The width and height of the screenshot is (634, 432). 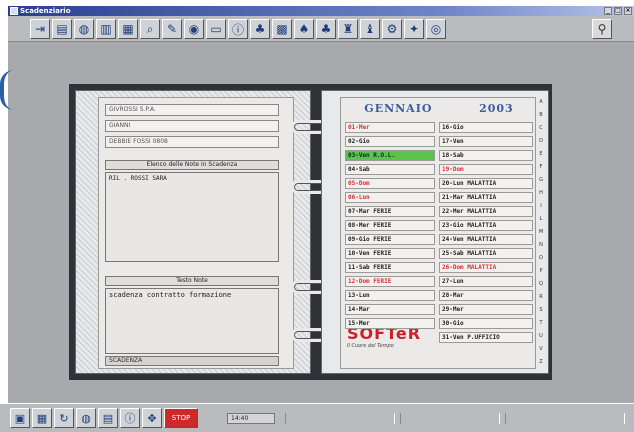 What do you see at coordinates (390, 197) in the screenshot?
I see `calendar-day: 06-Lun` at bounding box center [390, 197].